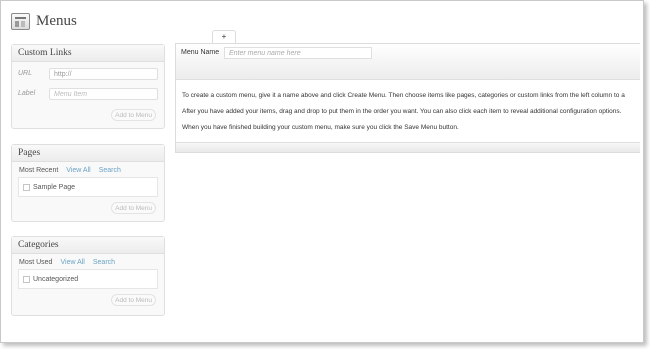  What do you see at coordinates (88, 245) in the screenshot?
I see `categories-title: Categories` at bounding box center [88, 245].